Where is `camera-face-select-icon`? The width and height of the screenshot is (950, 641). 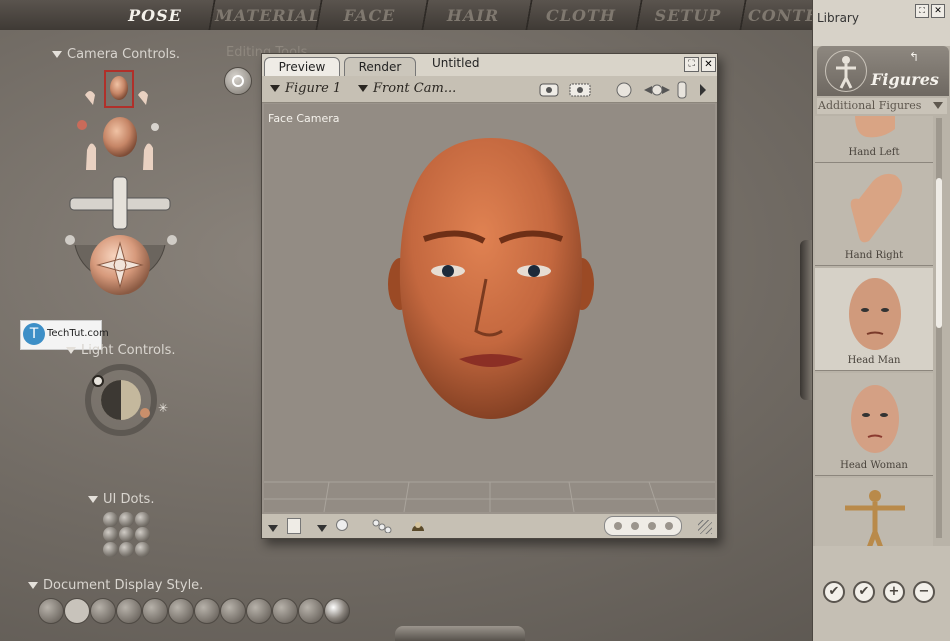
camera-face-select-icon is located at coordinates (119, 89).